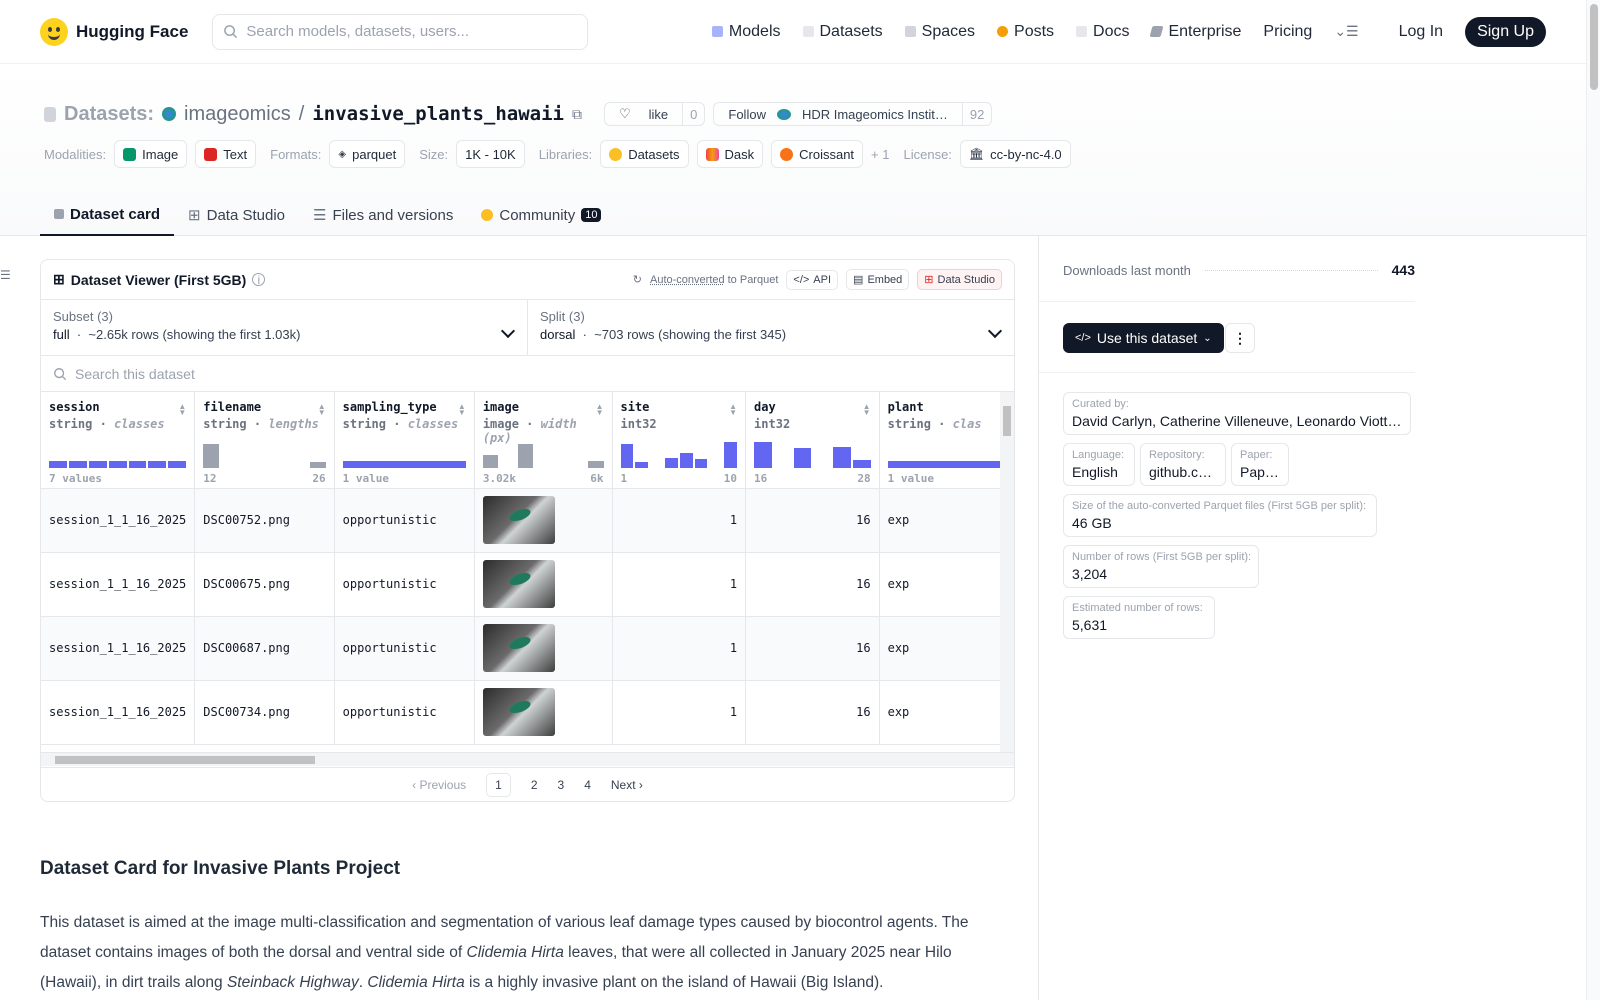 The width and height of the screenshot is (1600, 1000). Describe the element at coordinates (1102, 32) in the screenshot. I see `nav-docs: Docs` at that location.